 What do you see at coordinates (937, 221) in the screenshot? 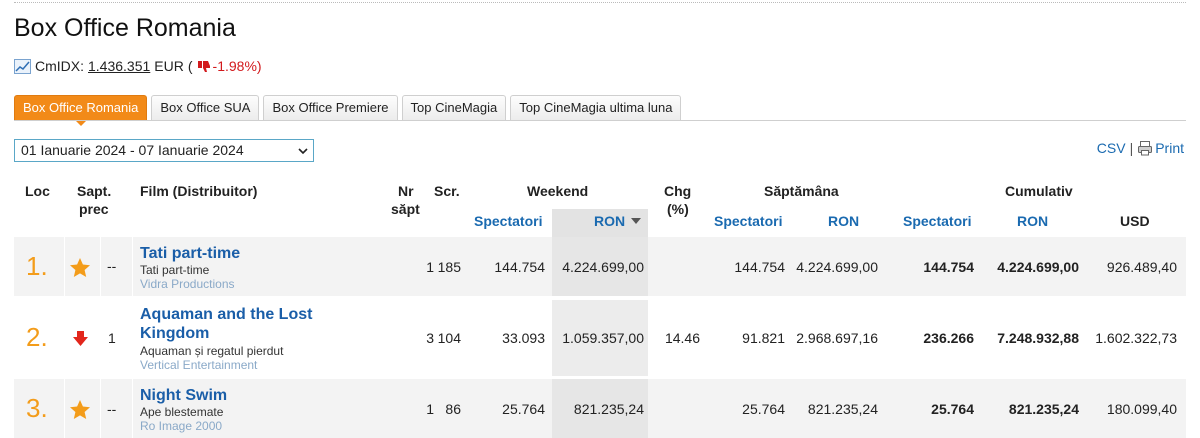
I see `header-cum-spectators: Spectatori` at bounding box center [937, 221].